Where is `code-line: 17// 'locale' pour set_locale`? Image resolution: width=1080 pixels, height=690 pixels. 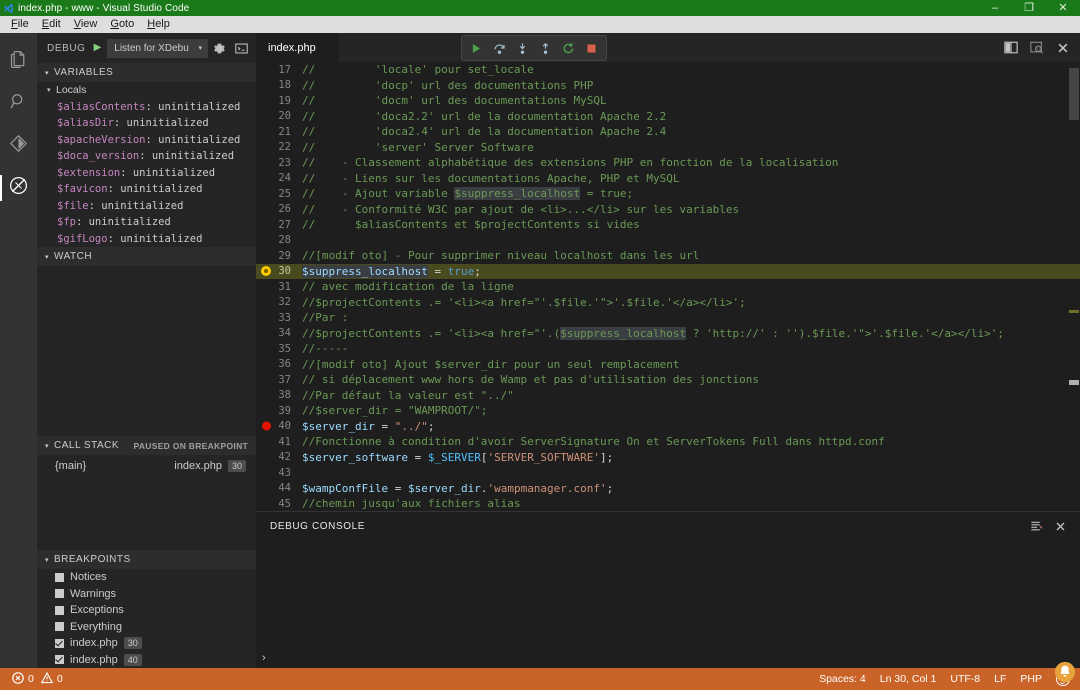 code-line: 17// 'locale' pour set_locale is located at coordinates (668, 70).